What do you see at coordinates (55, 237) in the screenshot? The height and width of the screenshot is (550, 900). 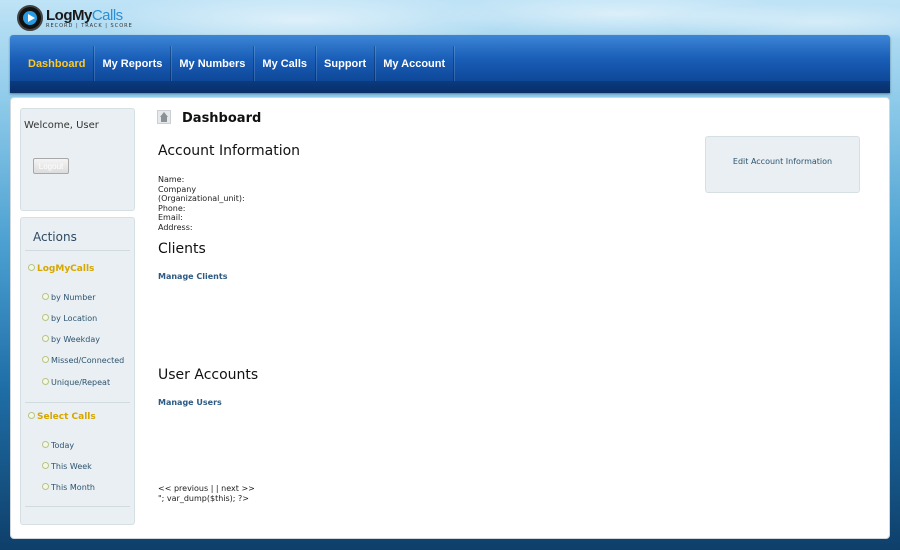 I see `actions-title: Actions` at bounding box center [55, 237].